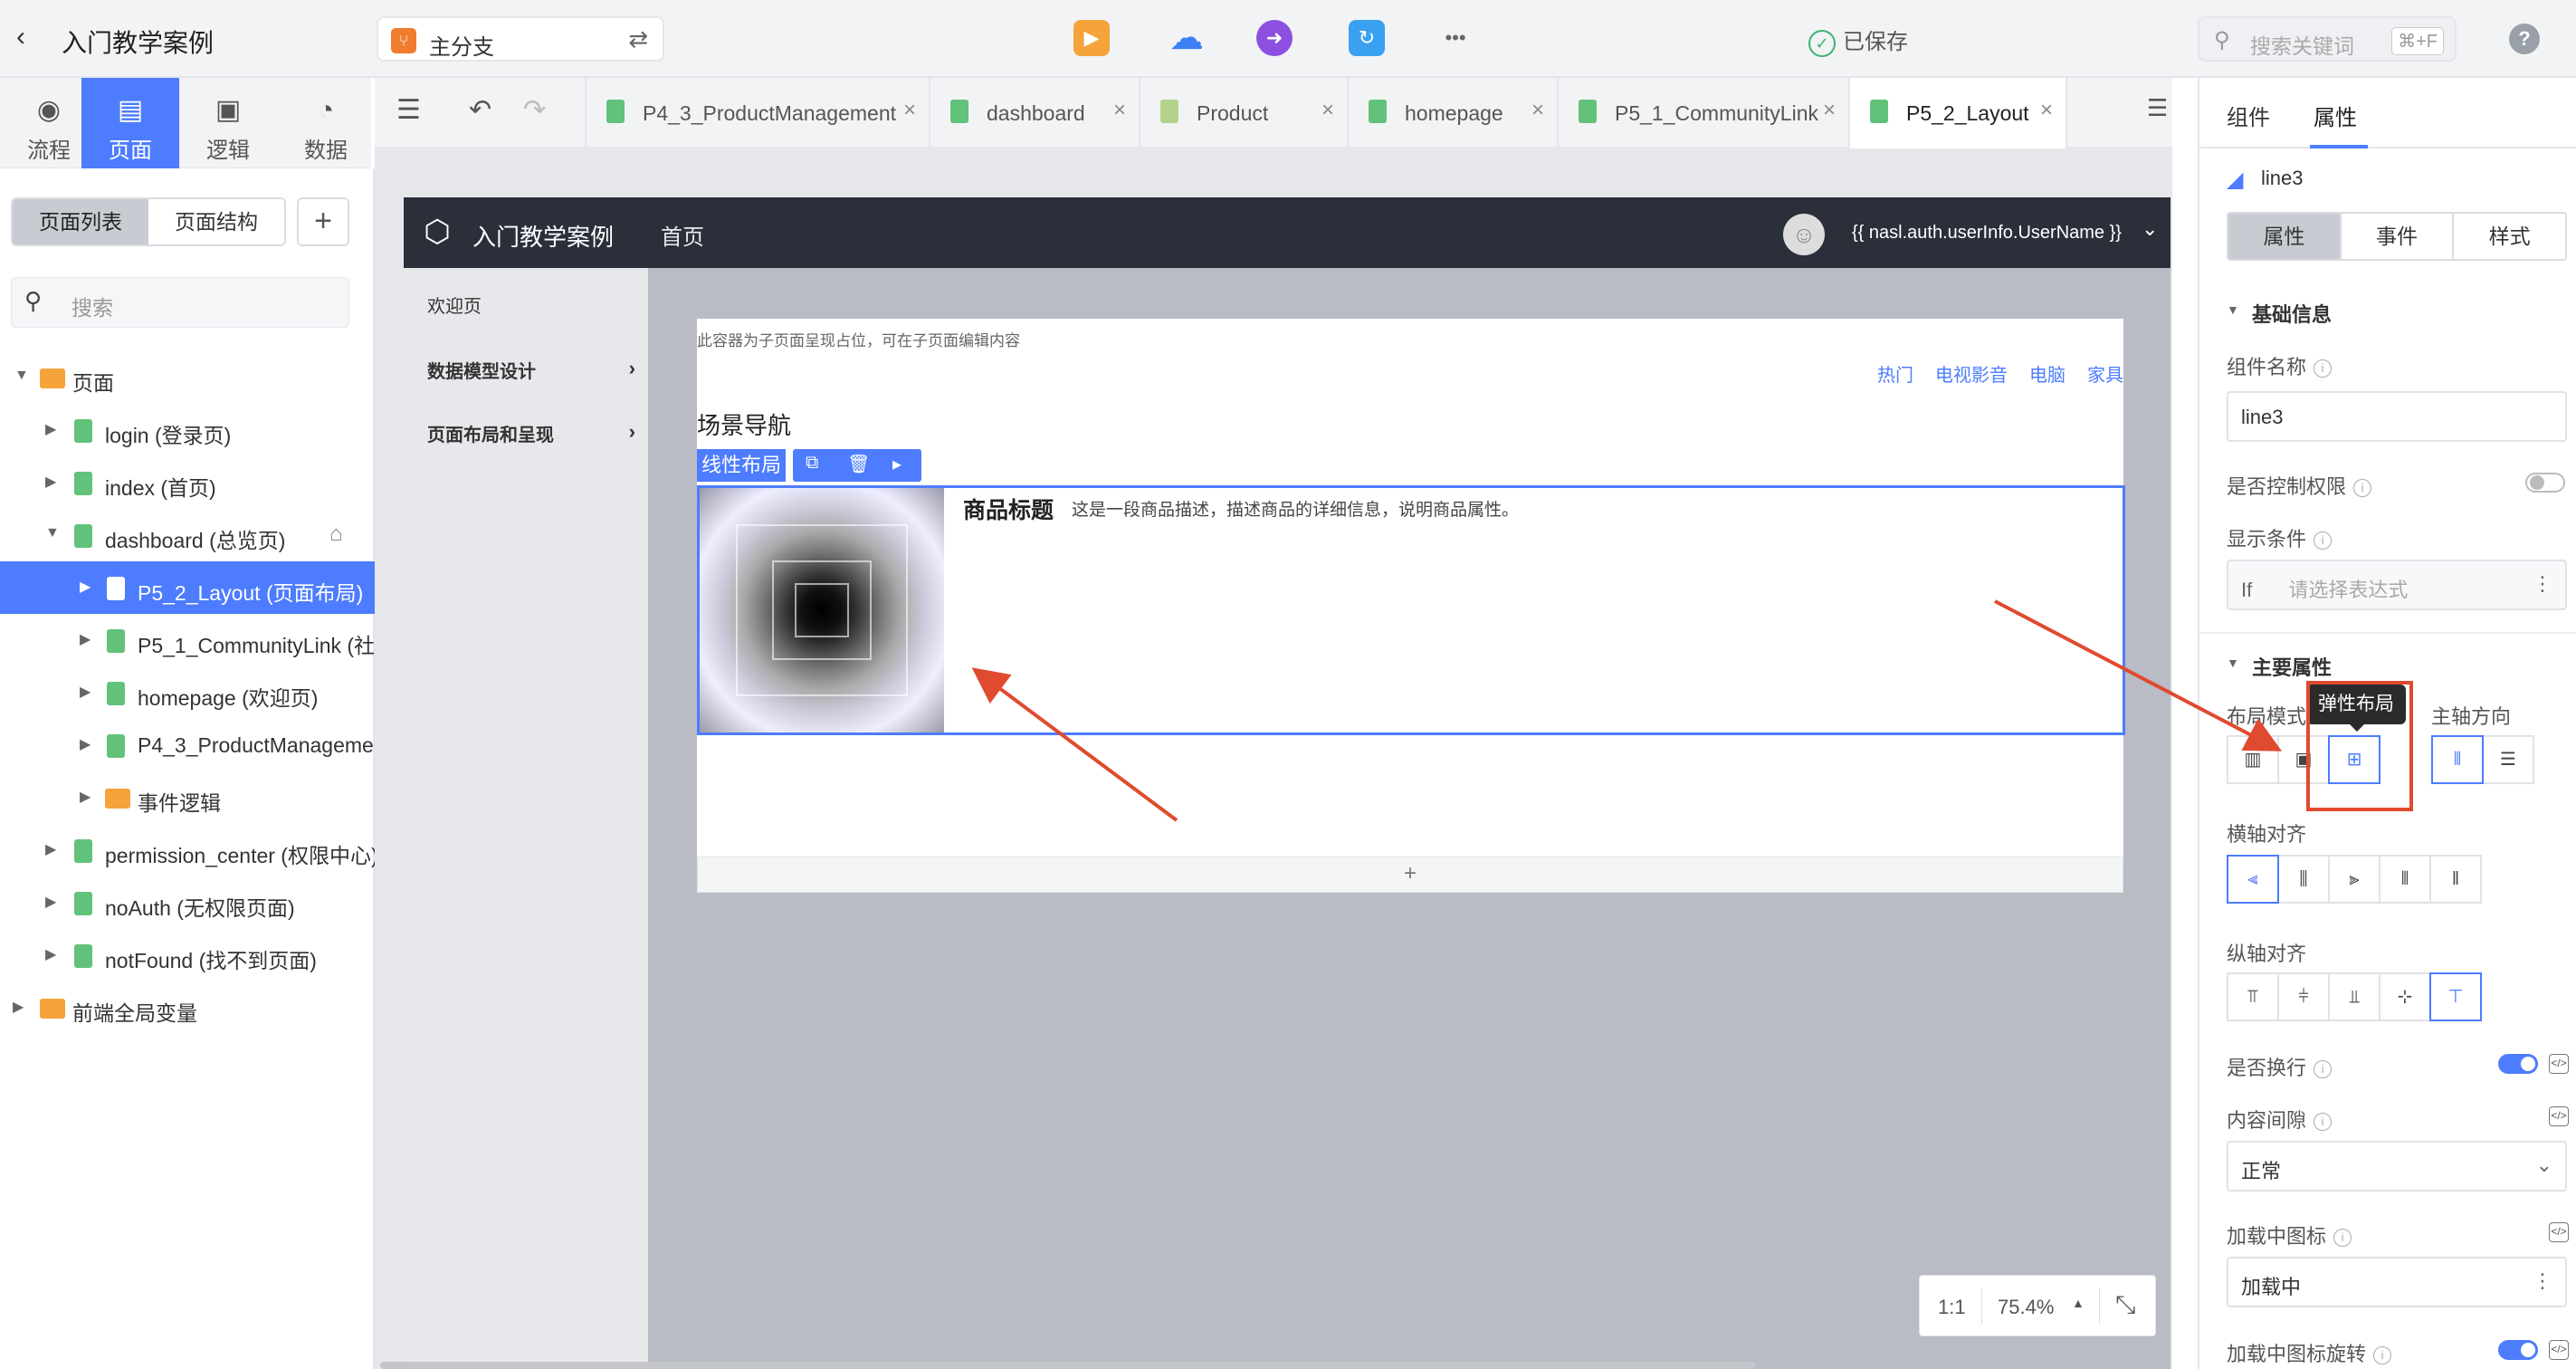 Image resolution: width=2576 pixels, height=1369 pixels. I want to click on component-name-input: line3, so click(2397, 416).